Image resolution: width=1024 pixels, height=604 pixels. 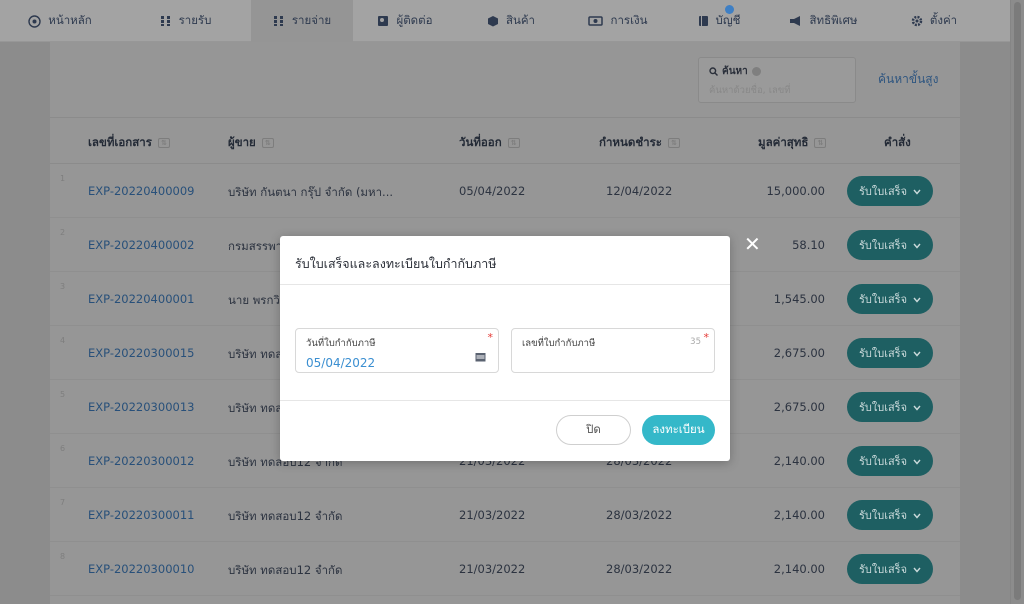 What do you see at coordinates (63, 286) in the screenshot?
I see `row-number: 3` at bounding box center [63, 286].